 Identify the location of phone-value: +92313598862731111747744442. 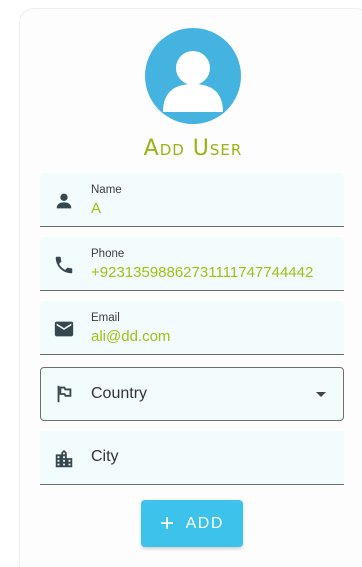
(213, 272).